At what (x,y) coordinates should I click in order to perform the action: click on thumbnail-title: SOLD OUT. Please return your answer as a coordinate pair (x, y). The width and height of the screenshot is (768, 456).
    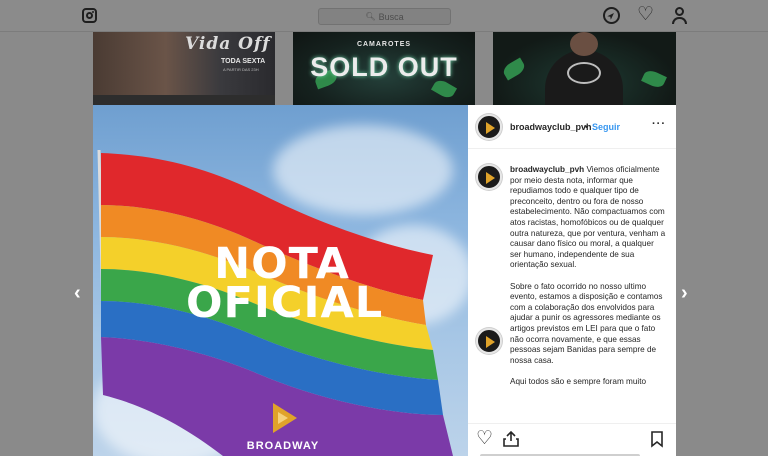
    Looking at the image, I should click on (384, 67).